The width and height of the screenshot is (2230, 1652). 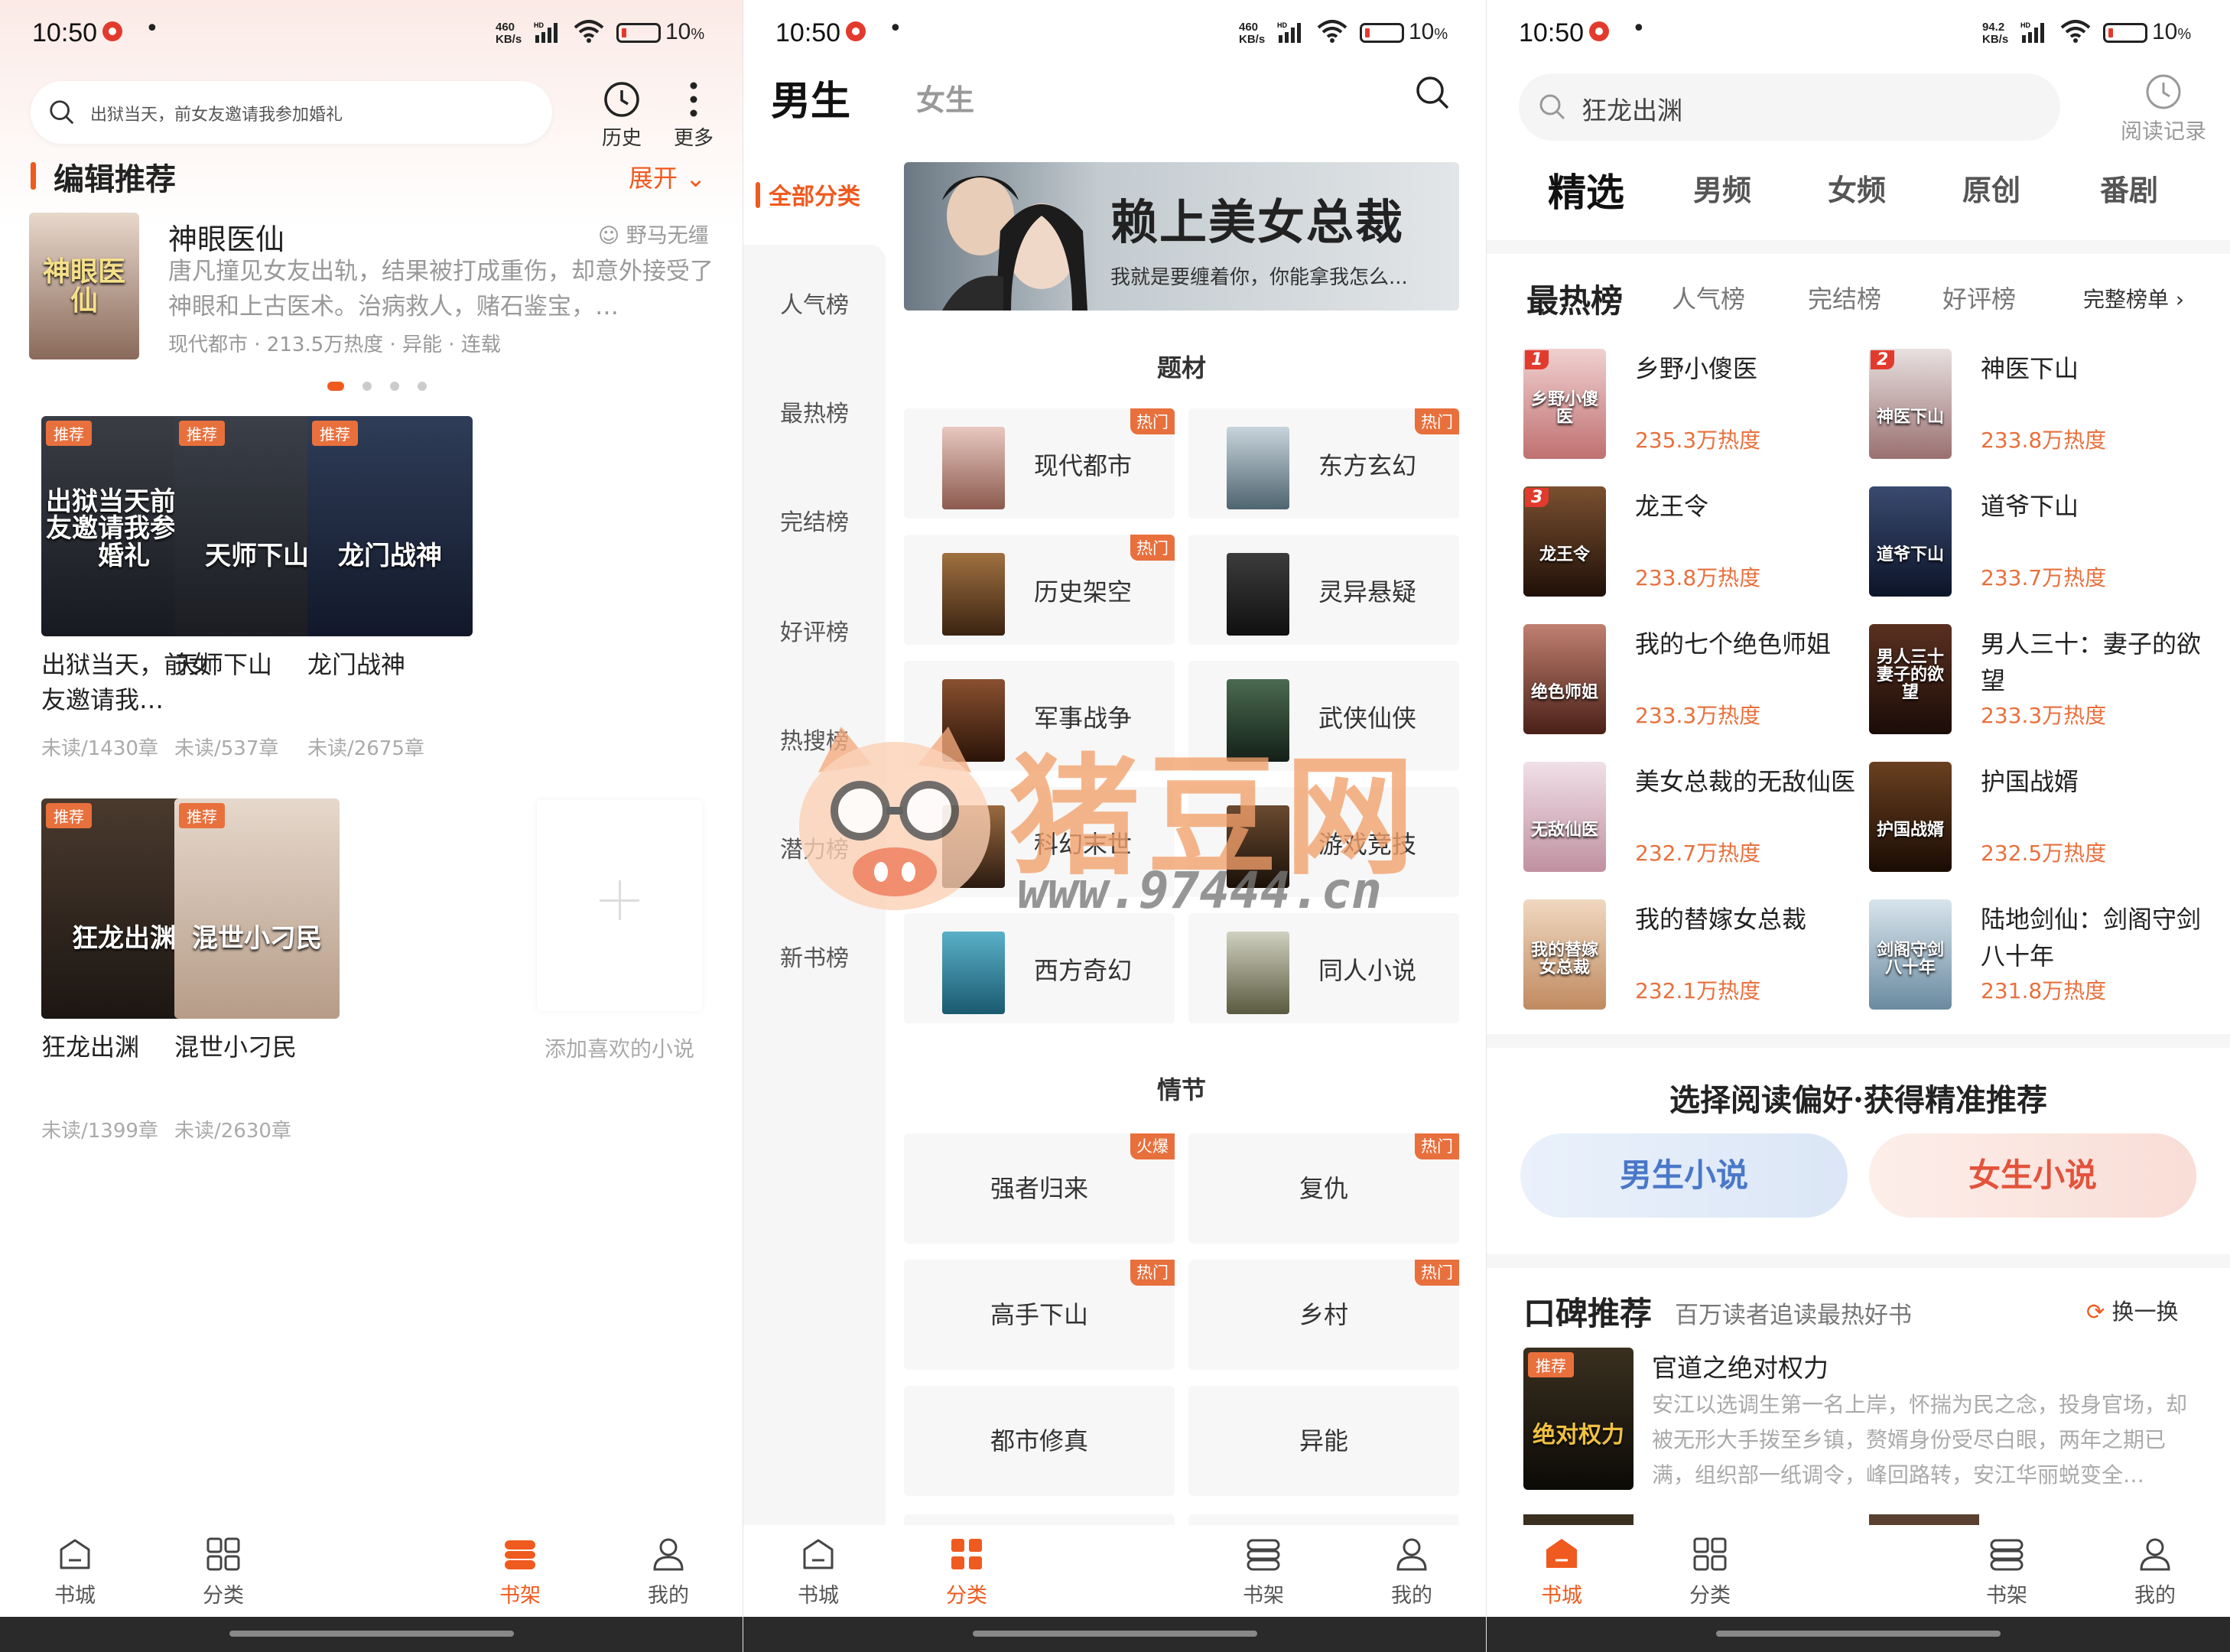 I want to click on genre-cell: 军事战争, so click(x=1039, y=716).